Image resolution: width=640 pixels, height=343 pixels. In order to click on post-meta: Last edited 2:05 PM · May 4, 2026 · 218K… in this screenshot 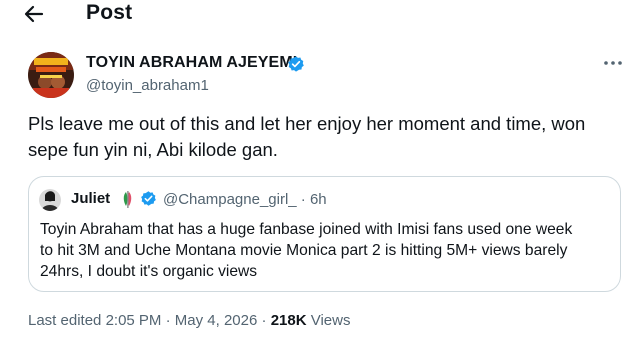, I will do `click(189, 320)`.